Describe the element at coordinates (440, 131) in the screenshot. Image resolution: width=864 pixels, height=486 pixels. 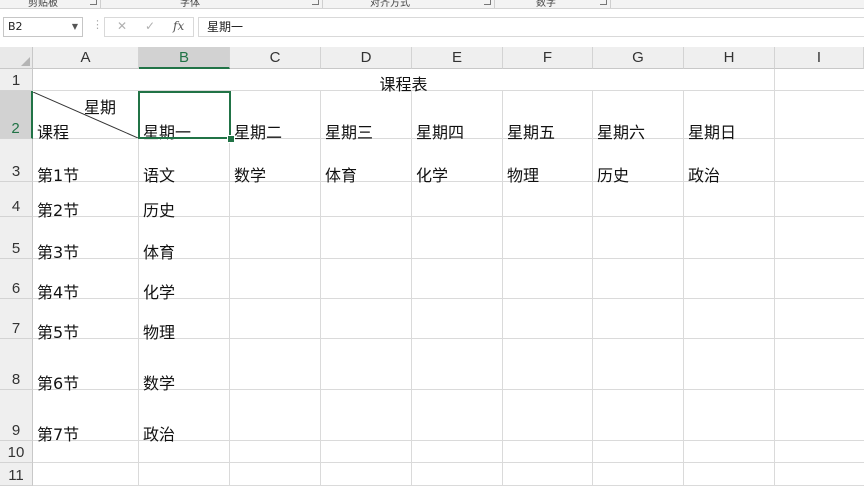
I see `day-thursday: 星期四` at that location.